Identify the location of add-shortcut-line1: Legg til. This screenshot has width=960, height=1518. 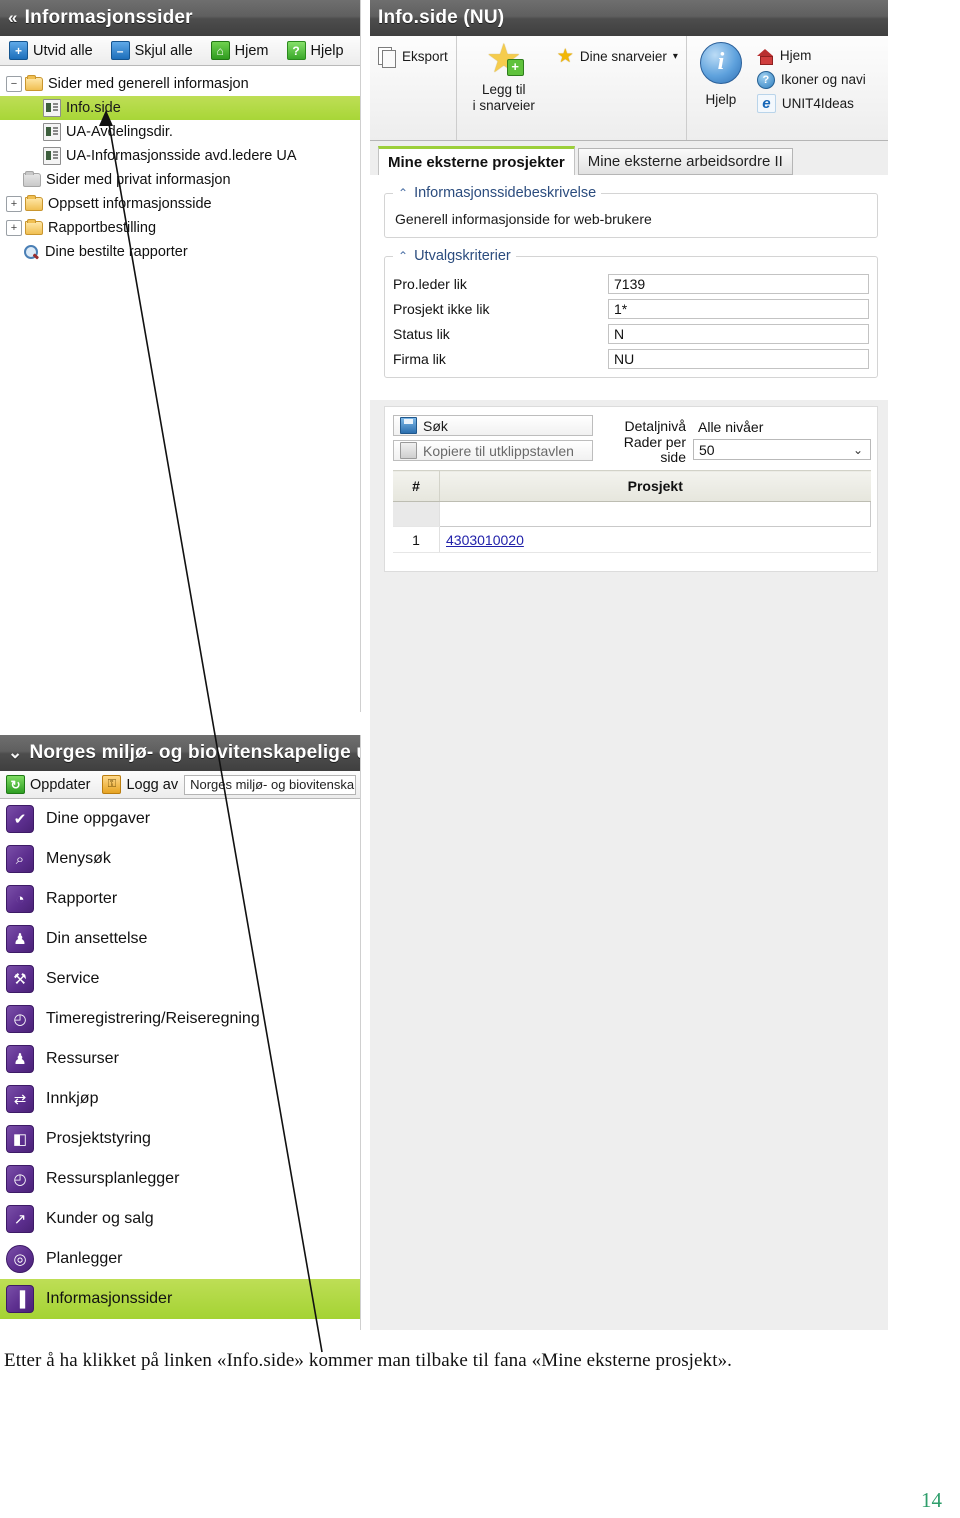
(504, 89).